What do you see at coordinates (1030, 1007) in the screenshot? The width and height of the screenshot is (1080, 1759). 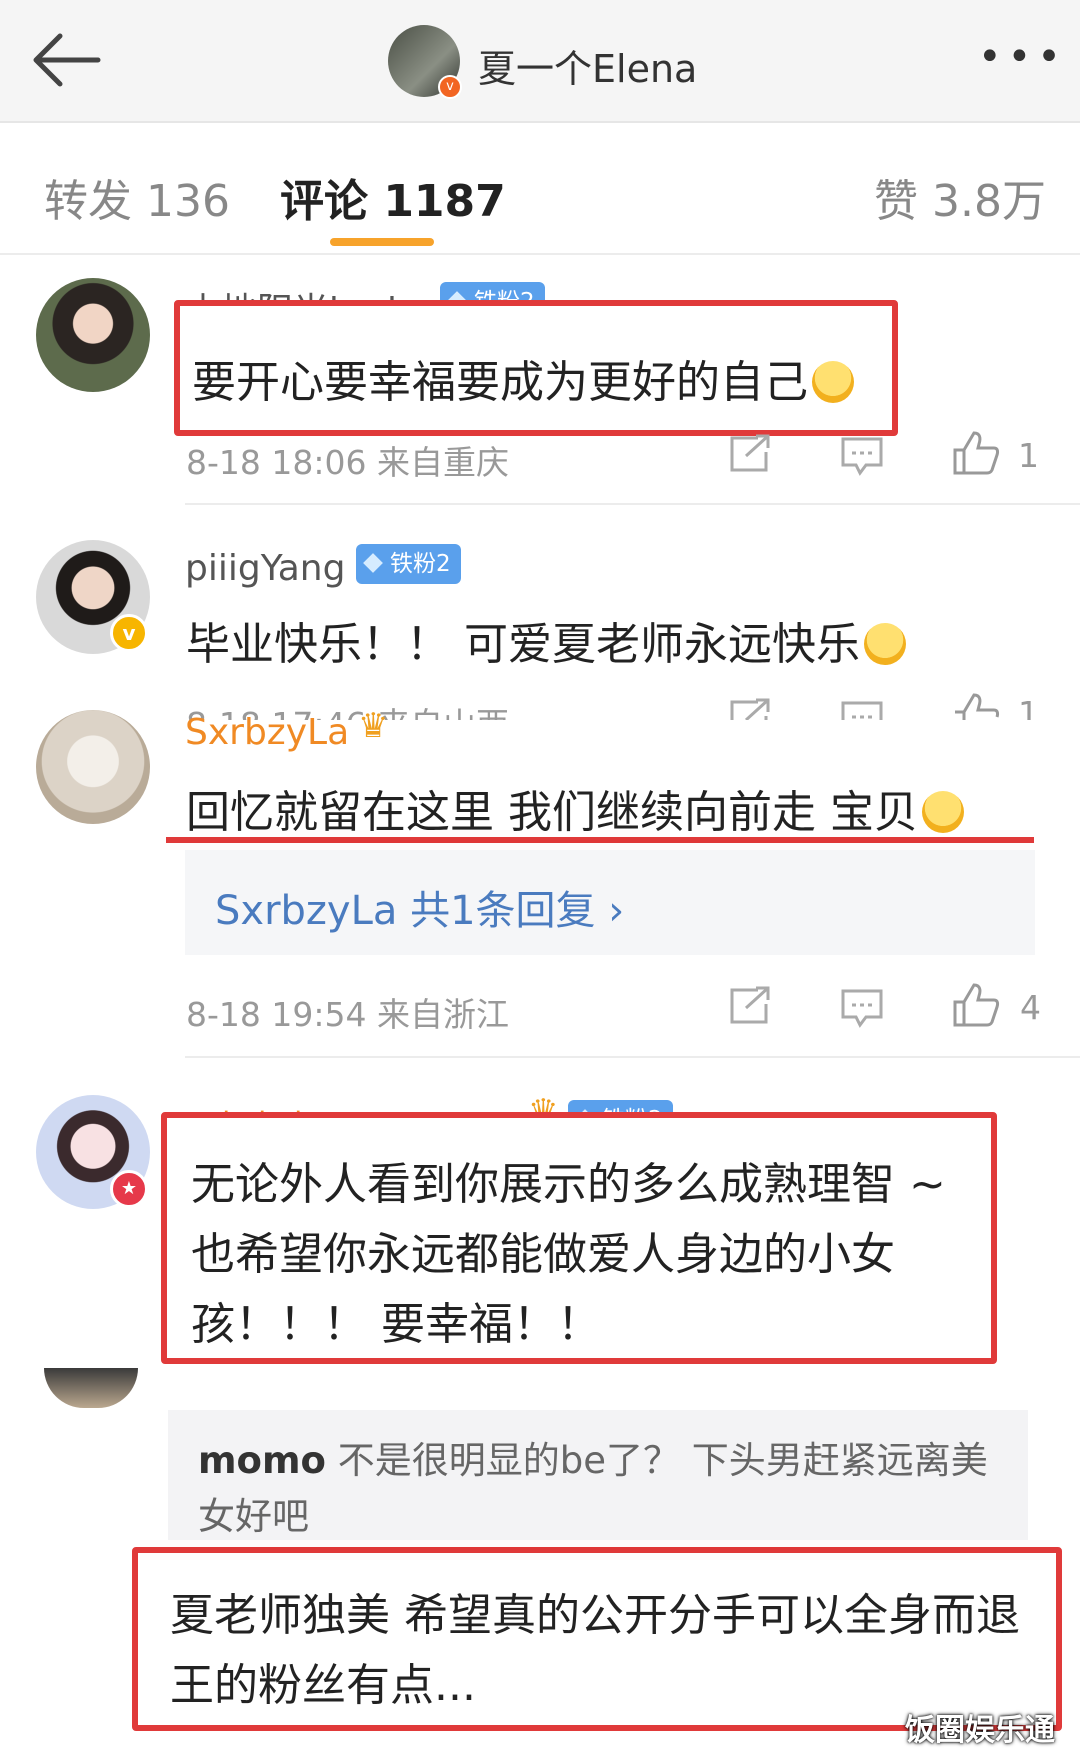 I see `like-count: 4` at bounding box center [1030, 1007].